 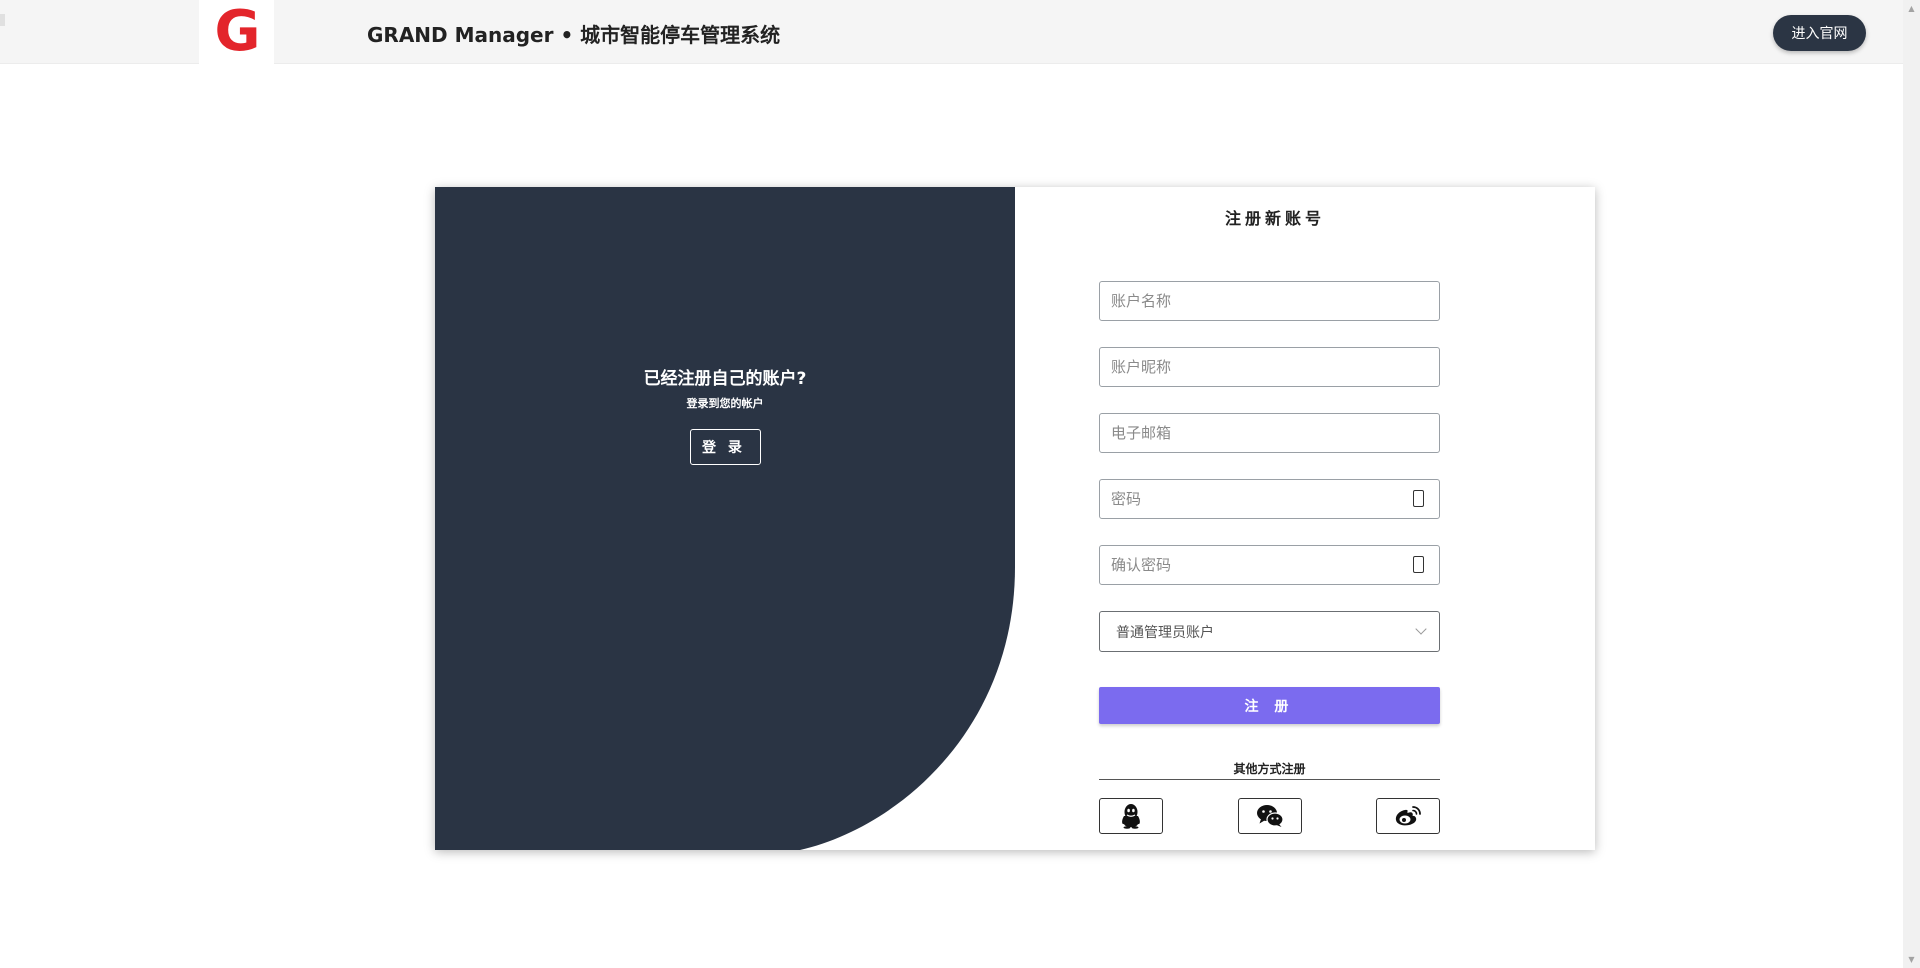 What do you see at coordinates (1269, 769) in the screenshot?
I see `other-methods-label: 其他方式注册` at bounding box center [1269, 769].